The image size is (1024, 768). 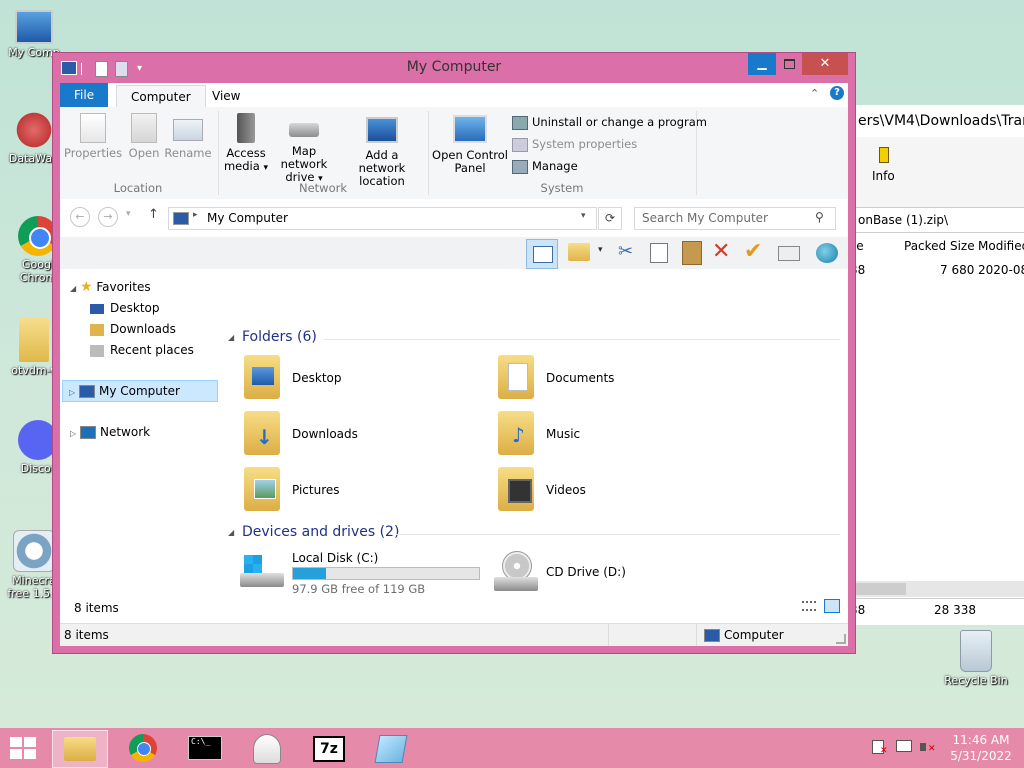 What do you see at coordinates (814, 93) in the screenshot?
I see `collapse-ribbon-icon: ⌃` at bounding box center [814, 93].